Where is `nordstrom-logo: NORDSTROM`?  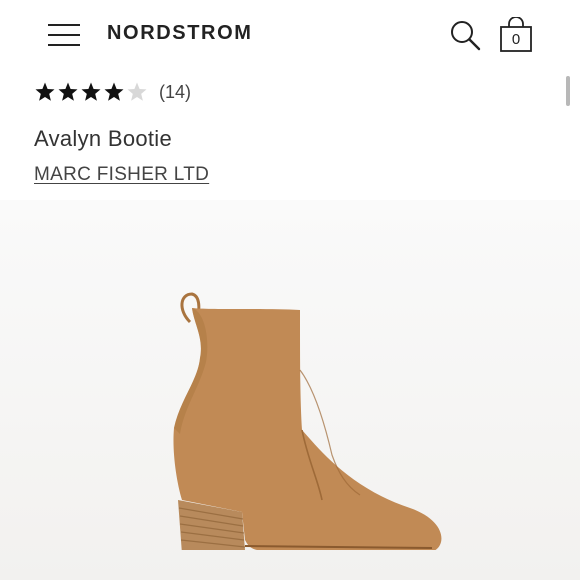
nordstrom-logo: NORDSTROM is located at coordinates (180, 33).